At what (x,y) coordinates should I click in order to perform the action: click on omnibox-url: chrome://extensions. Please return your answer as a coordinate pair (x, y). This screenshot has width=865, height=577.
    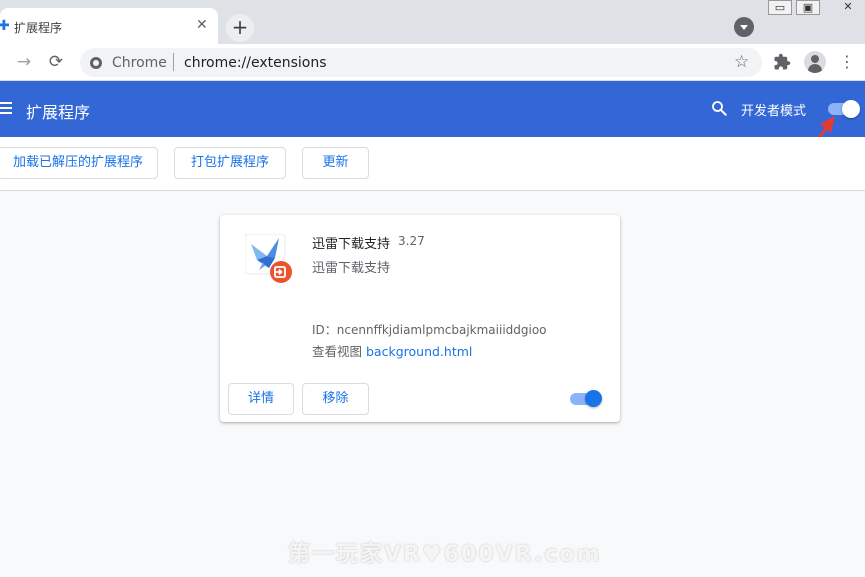
    Looking at the image, I should click on (255, 63).